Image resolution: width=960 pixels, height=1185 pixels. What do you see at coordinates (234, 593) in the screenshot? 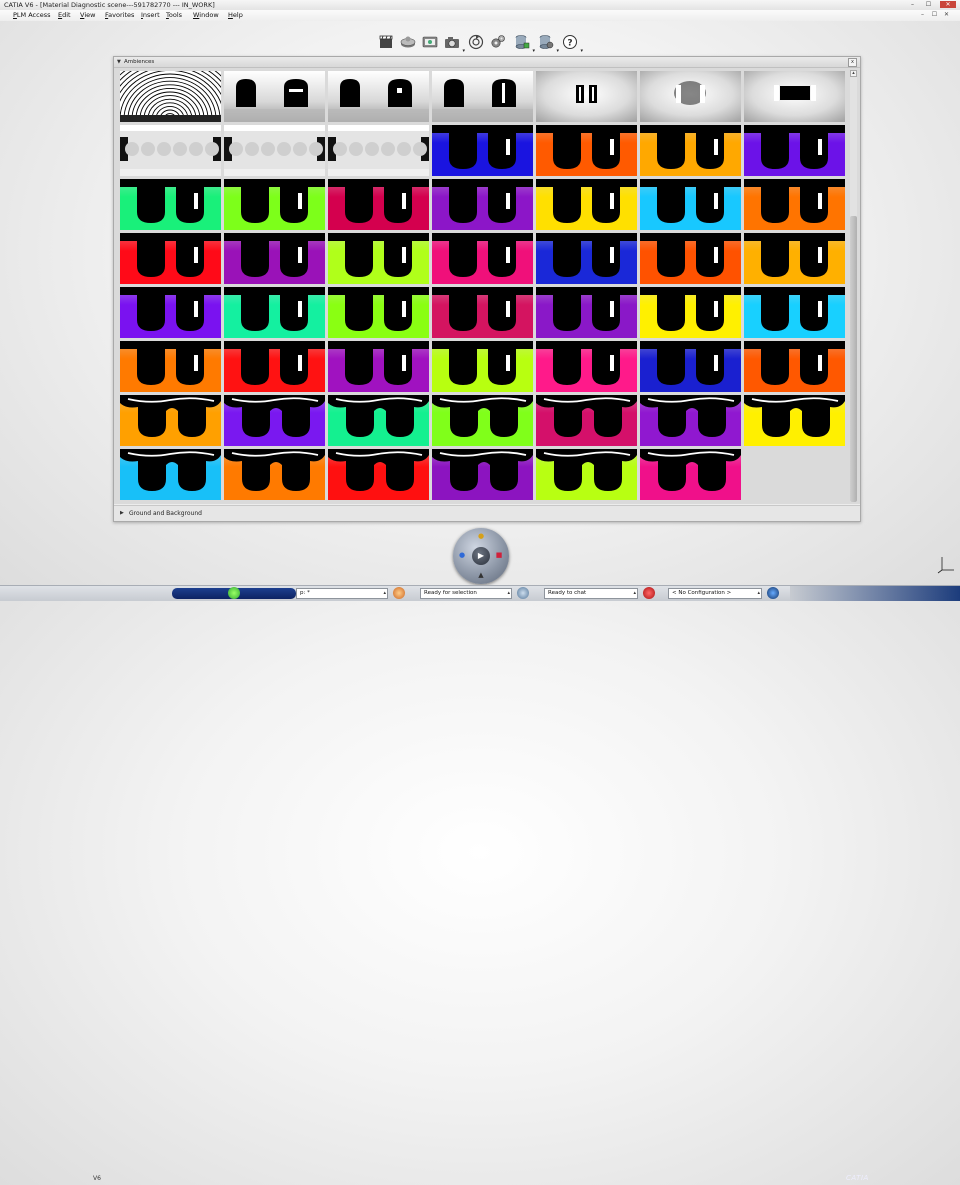
I see `compass-status-icon` at bounding box center [234, 593].